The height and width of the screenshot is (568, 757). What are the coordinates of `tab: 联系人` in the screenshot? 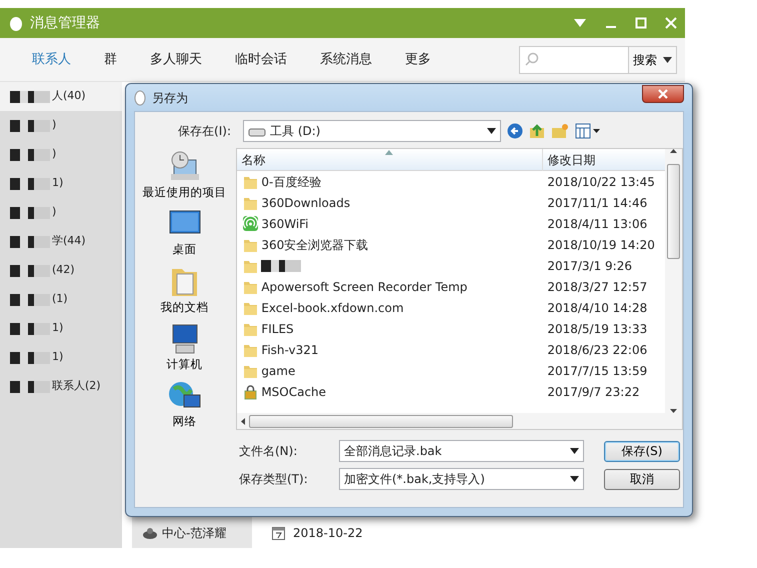 It's located at (56, 60).